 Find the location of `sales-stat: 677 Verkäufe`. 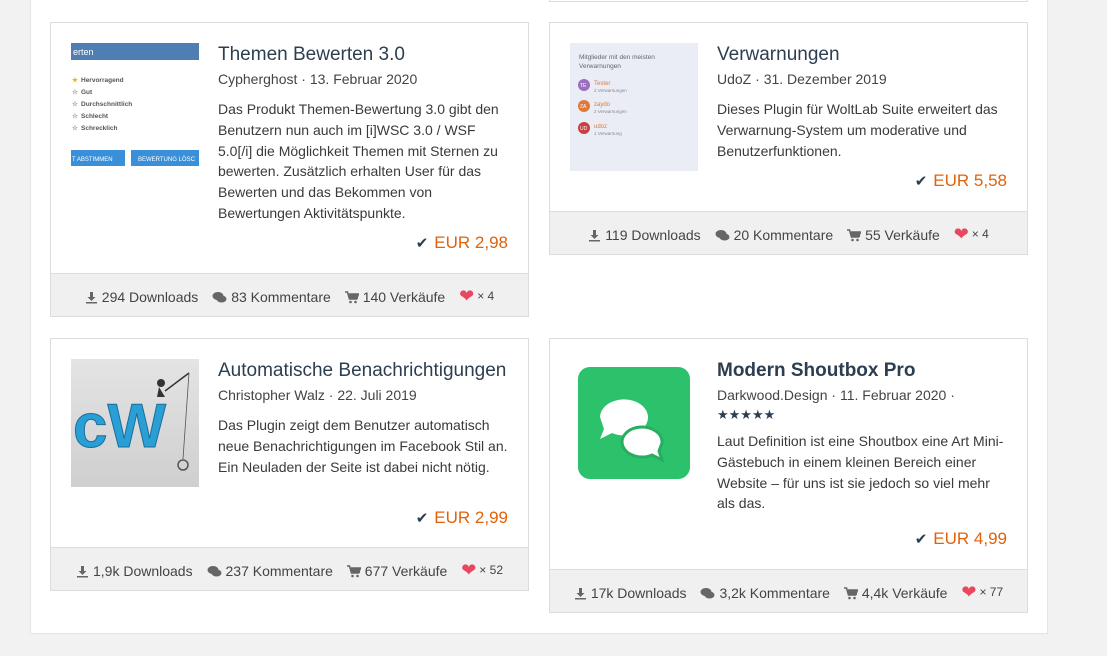

sales-stat: 677 Verkäufe is located at coordinates (396, 571).